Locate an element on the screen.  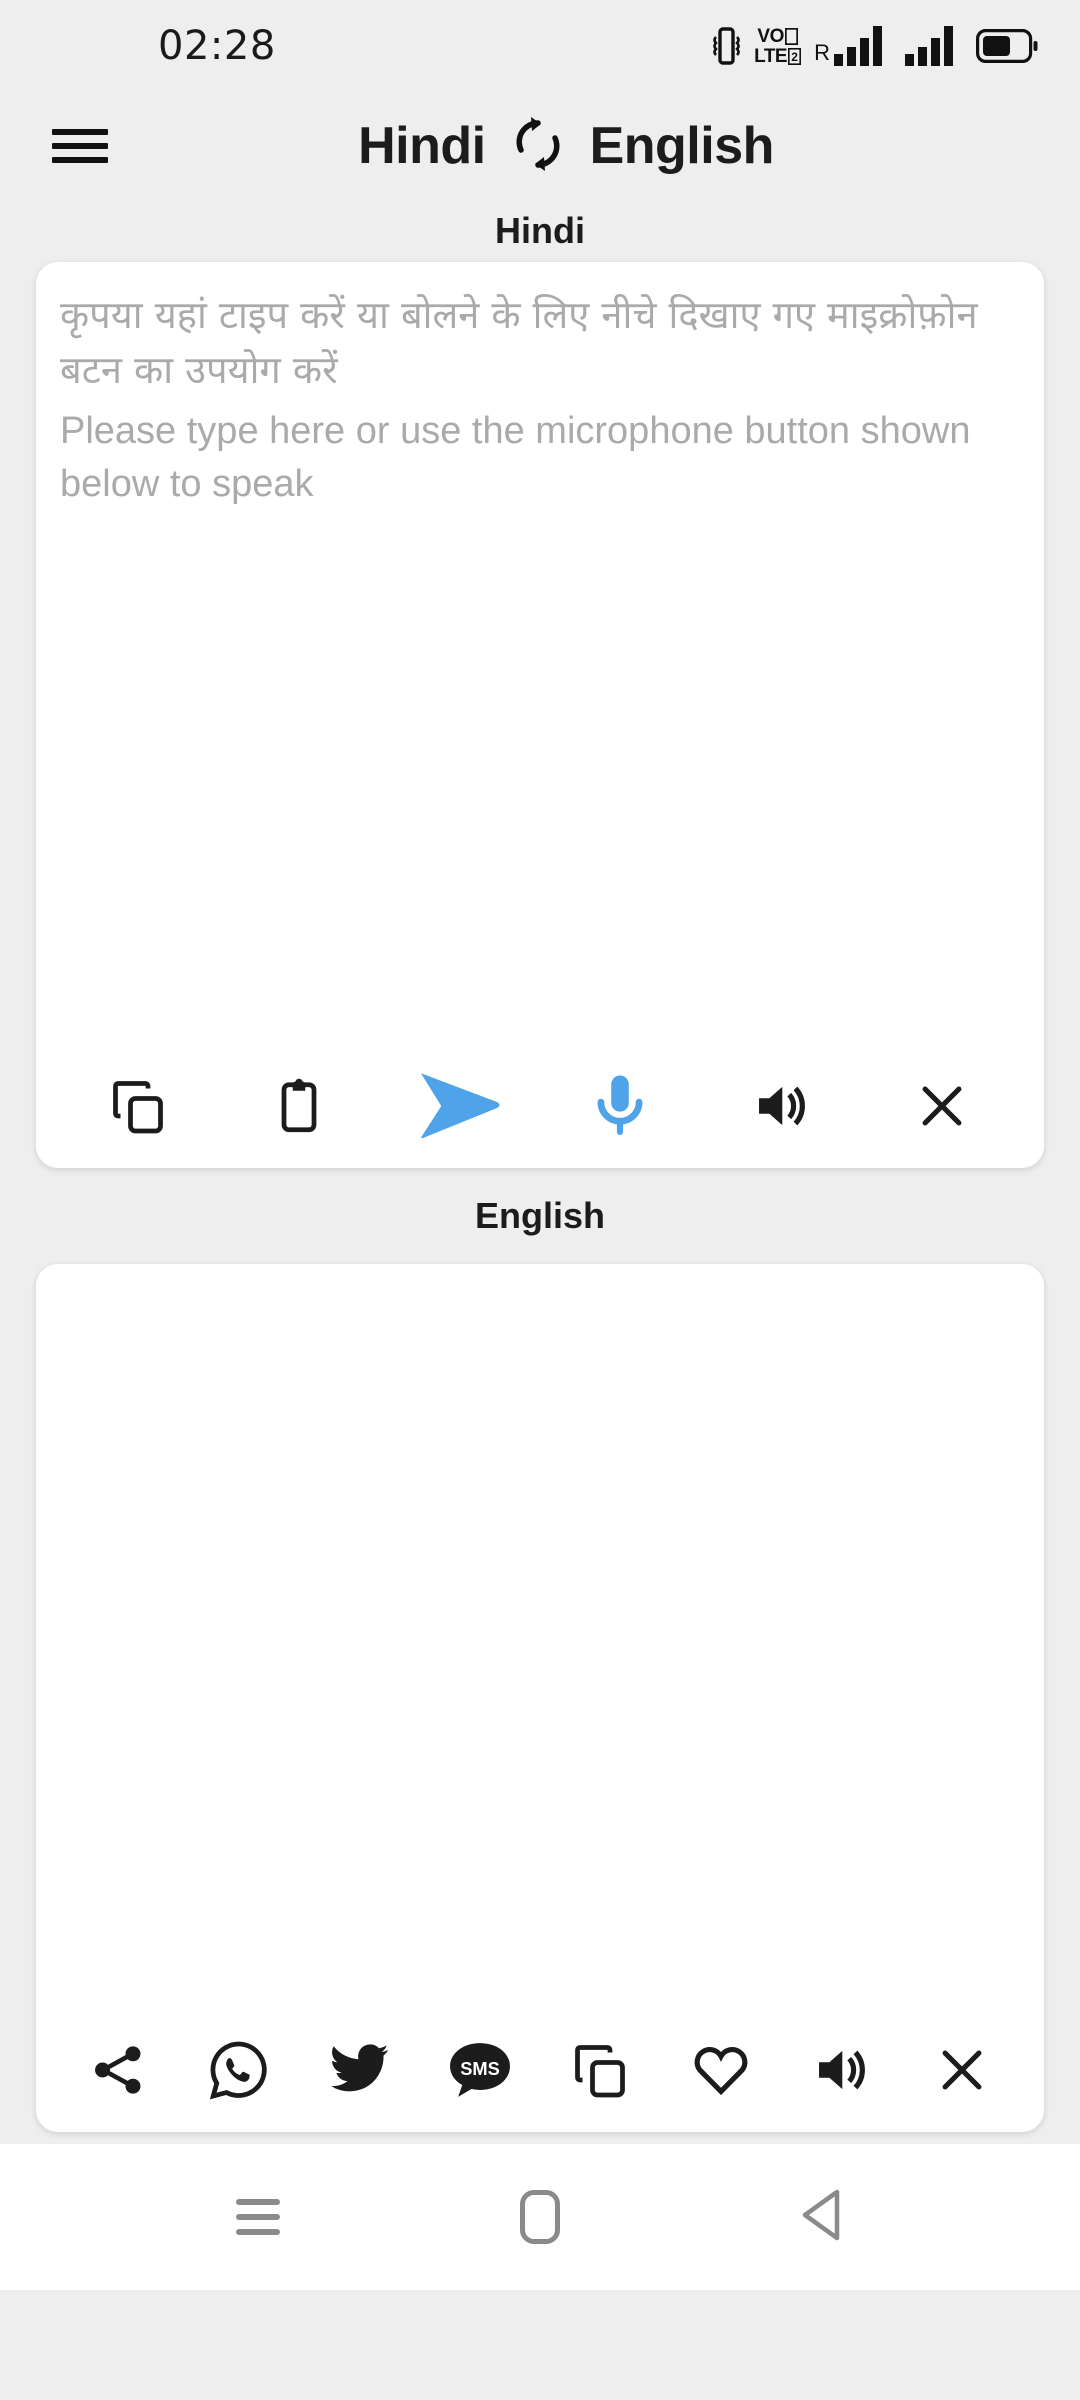
share-button is located at coordinates (118, 2070).